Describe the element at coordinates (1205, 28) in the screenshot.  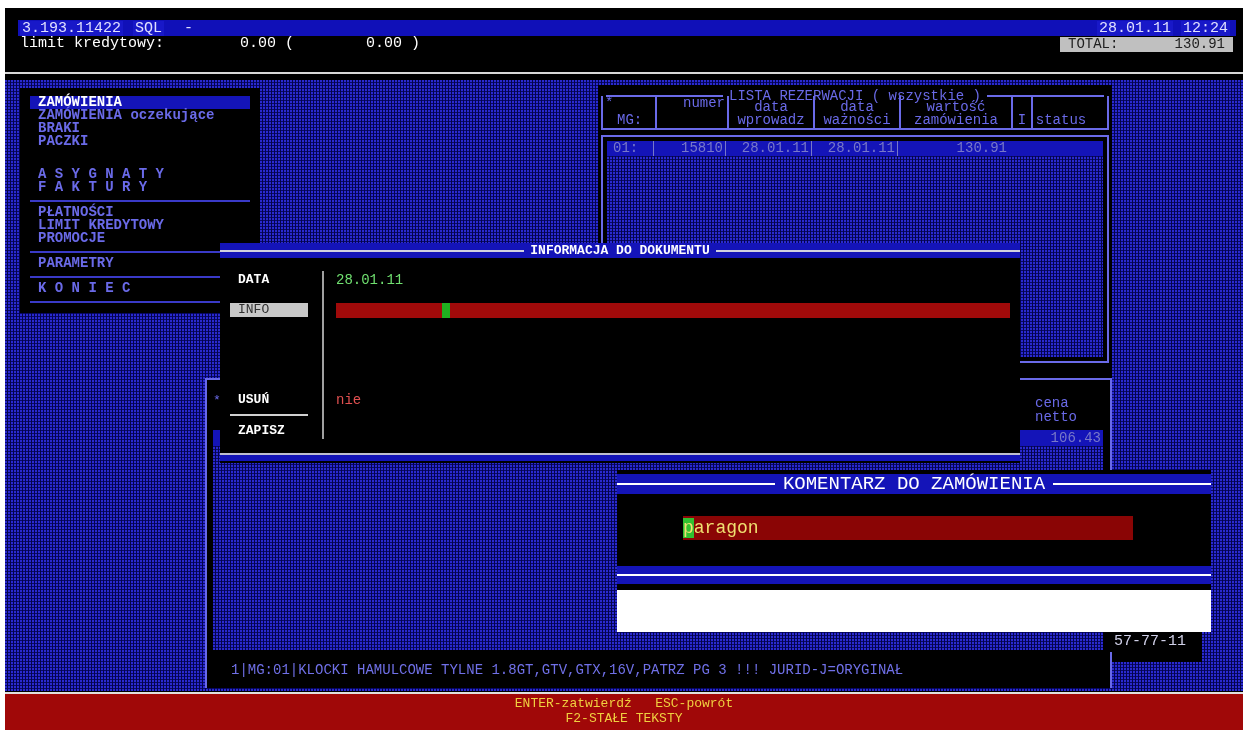
I see `time-text: 12:24` at that location.